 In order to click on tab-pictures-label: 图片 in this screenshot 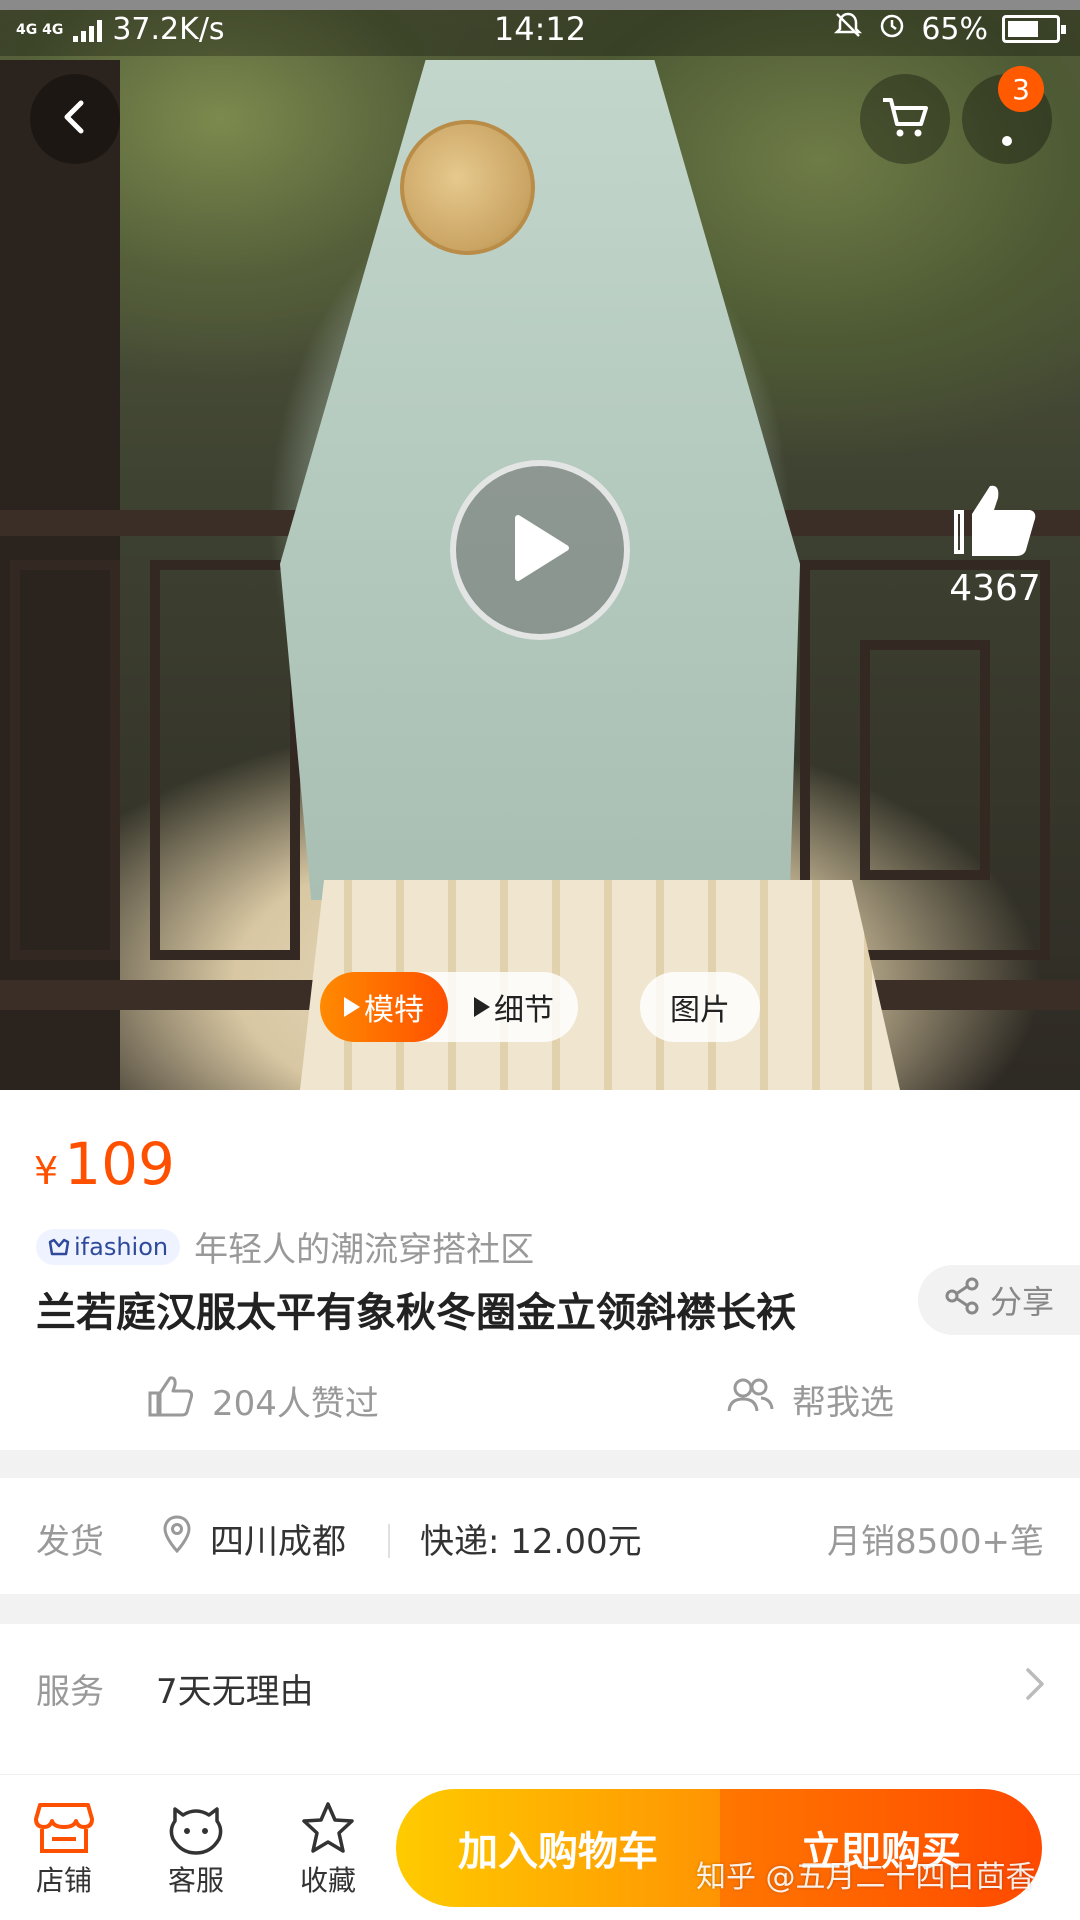, I will do `click(700, 1010)`.